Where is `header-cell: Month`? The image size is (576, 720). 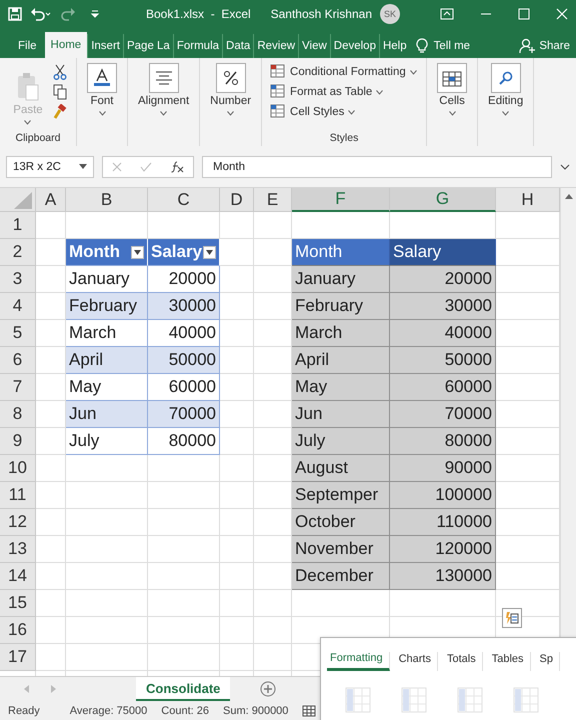 header-cell: Month is located at coordinates (341, 252).